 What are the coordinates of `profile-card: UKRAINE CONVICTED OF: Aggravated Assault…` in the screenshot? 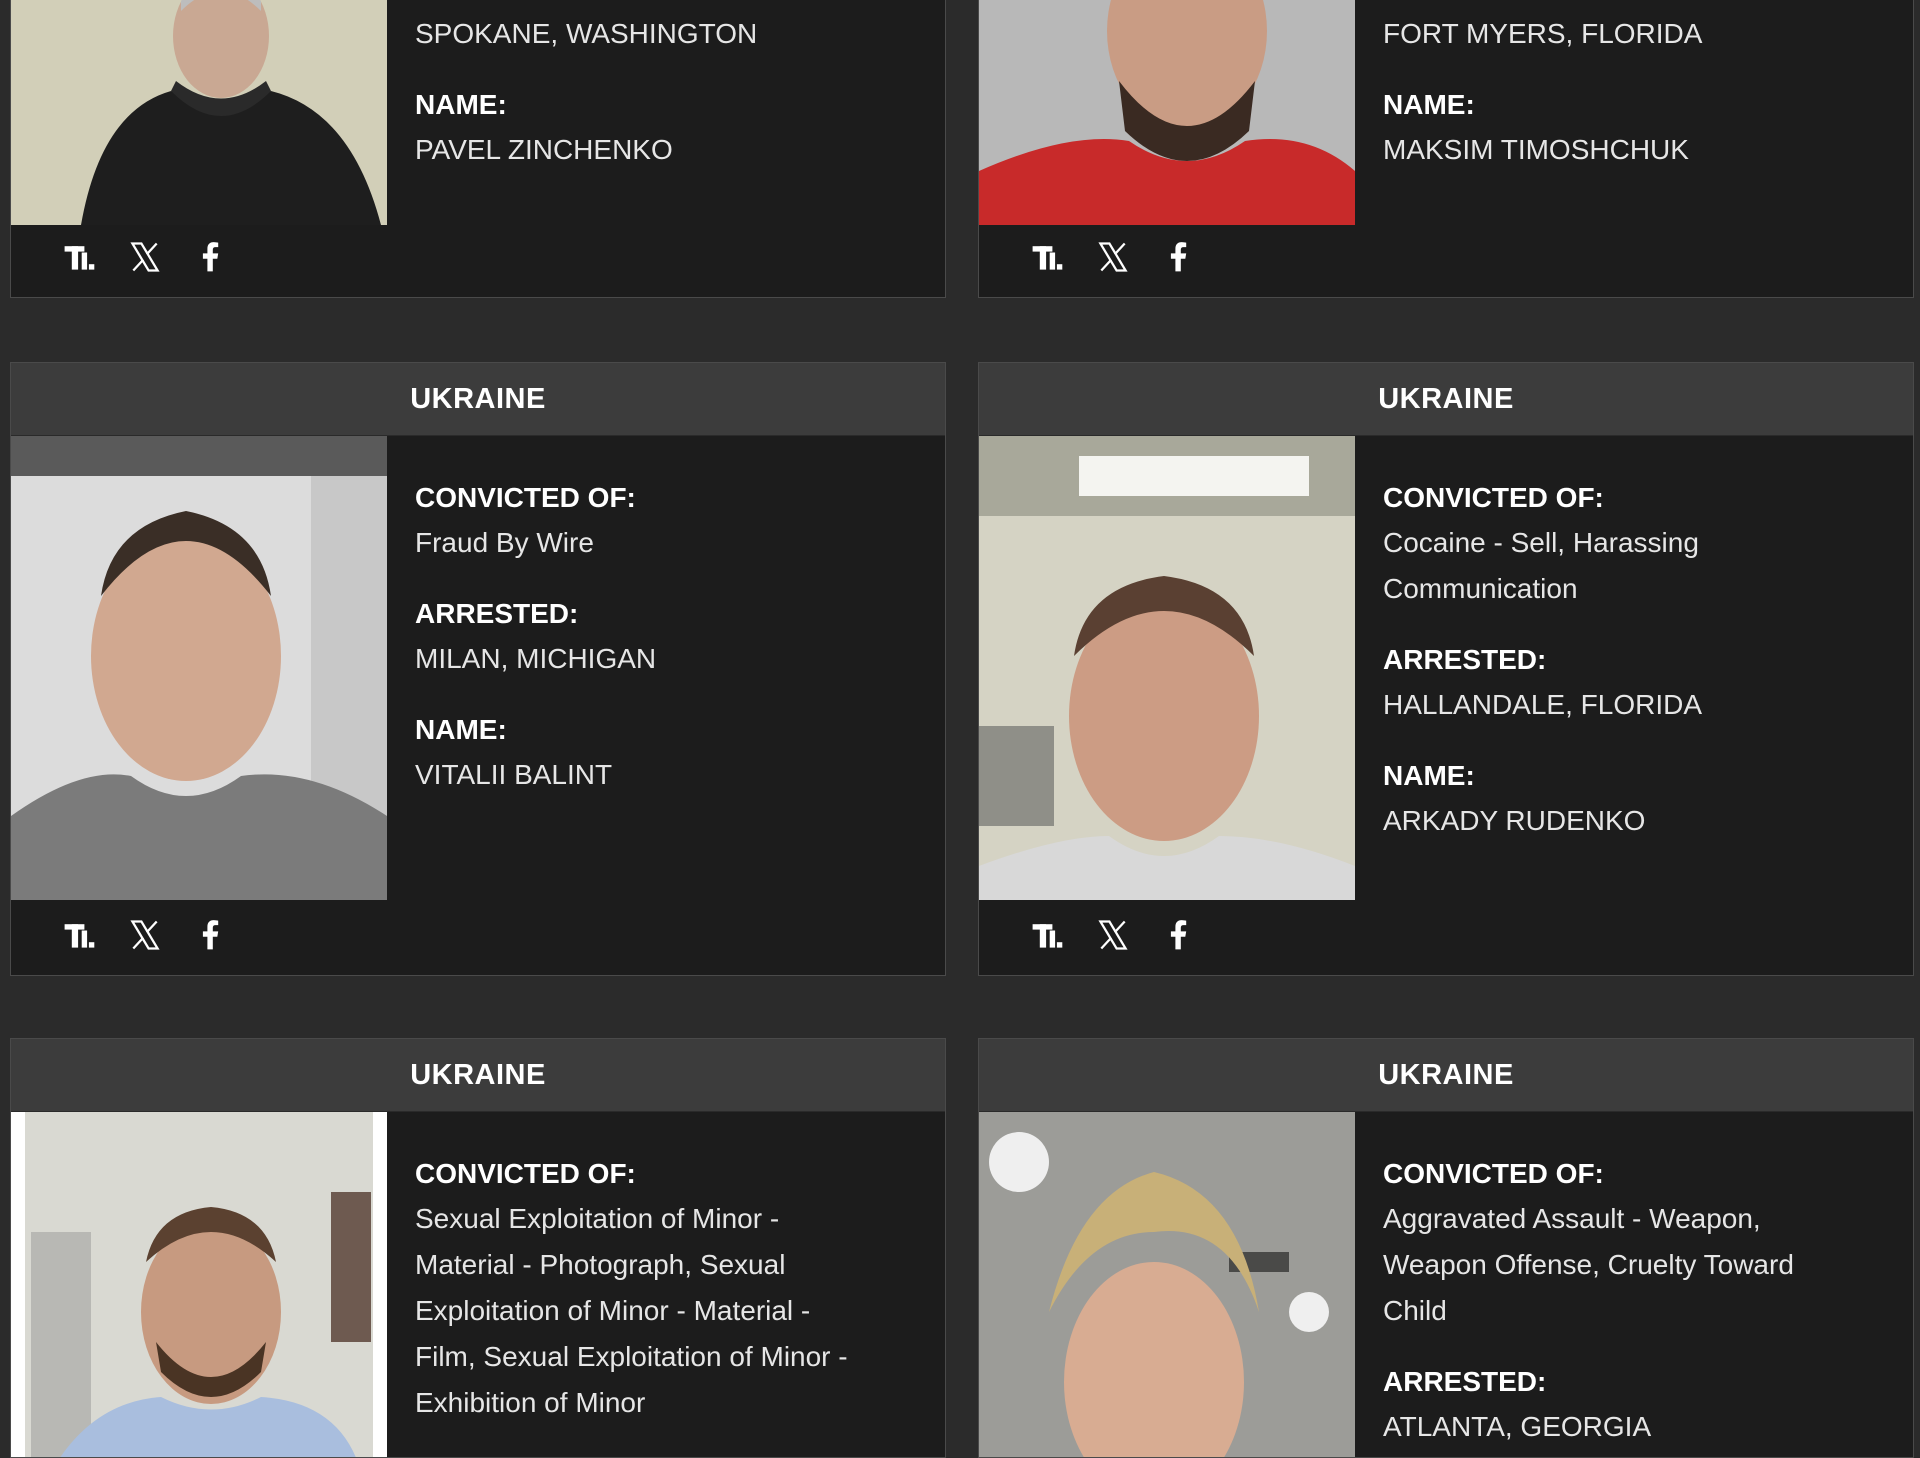 It's located at (1446, 1248).